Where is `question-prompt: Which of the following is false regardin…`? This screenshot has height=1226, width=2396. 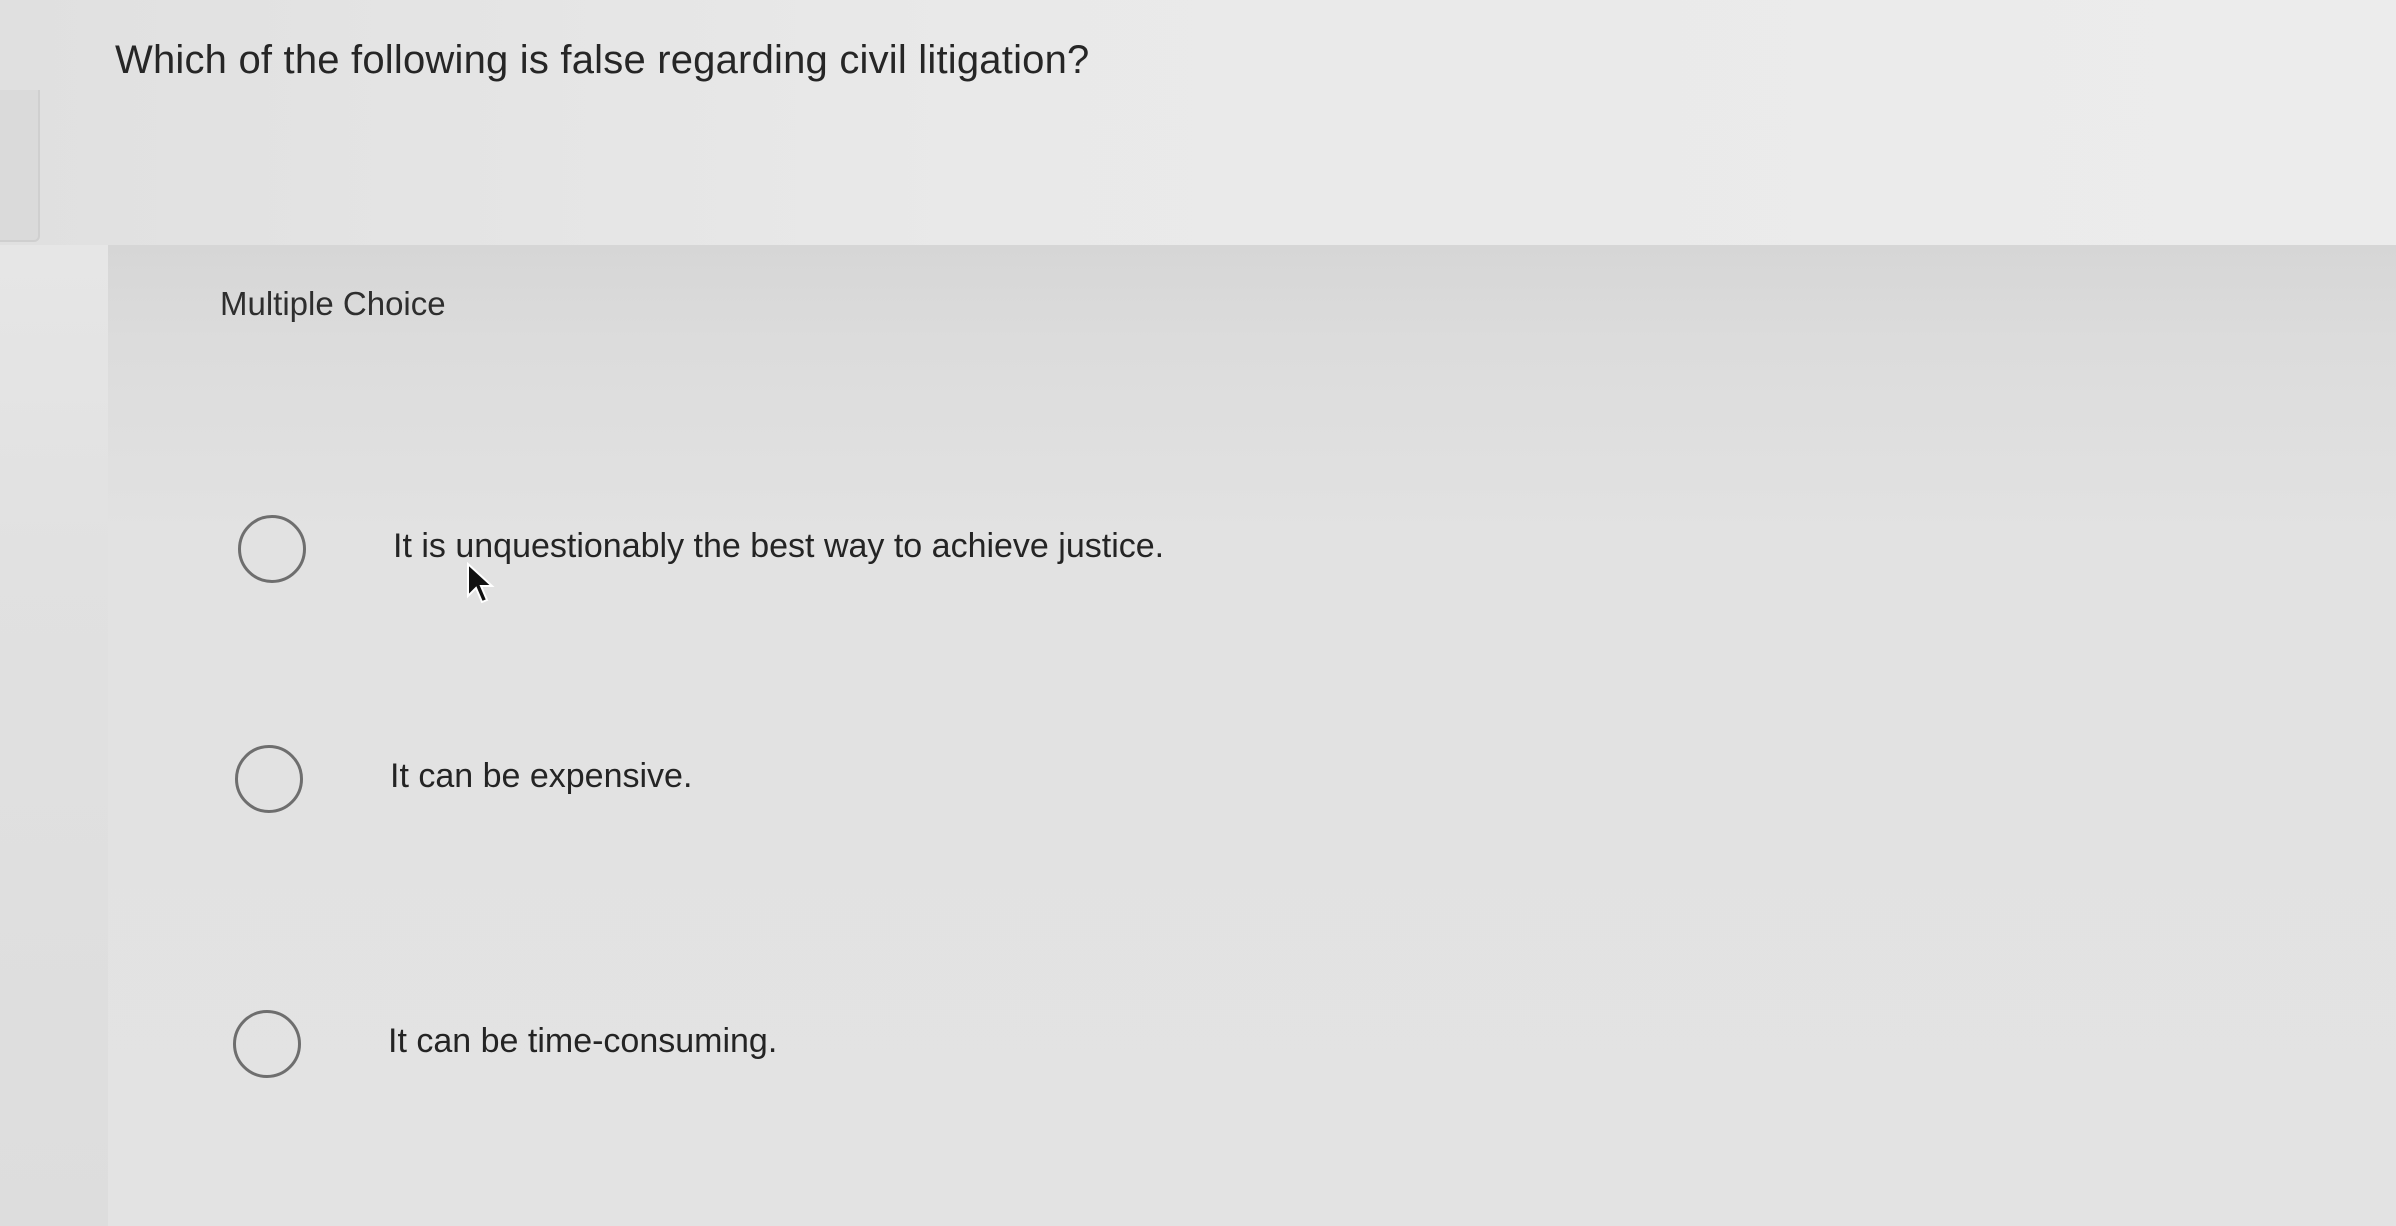
question-prompt: Which of the following is false regardin… is located at coordinates (602, 60).